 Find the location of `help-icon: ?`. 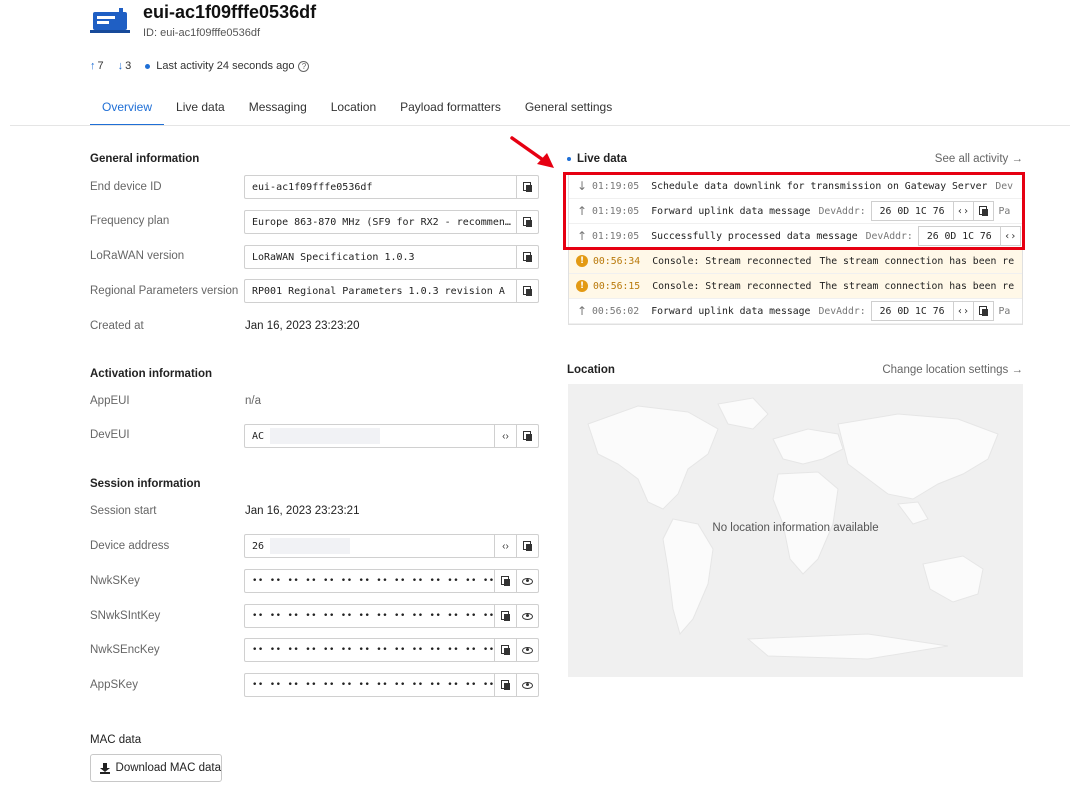

help-icon: ? is located at coordinates (304, 66).